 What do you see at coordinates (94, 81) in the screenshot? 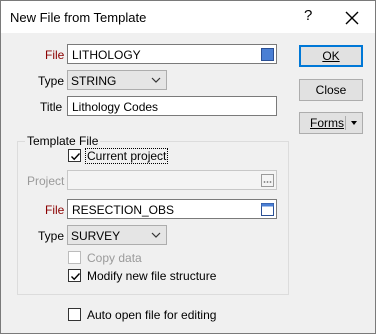
I see `type-dropdown-value: STRING` at bounding box center [94, 81].